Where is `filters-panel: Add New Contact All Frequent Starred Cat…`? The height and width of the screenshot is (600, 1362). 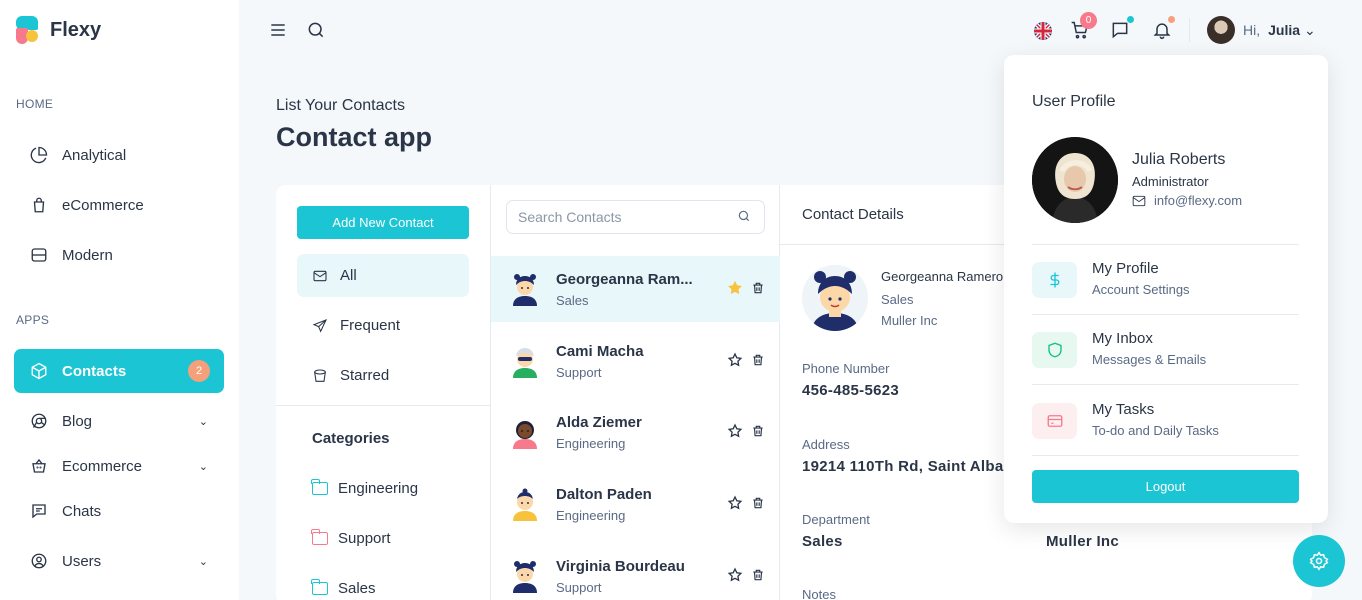 filters-panel: Add New Contact All Frequent Starred Cat… is located at coordinates (383, 392).